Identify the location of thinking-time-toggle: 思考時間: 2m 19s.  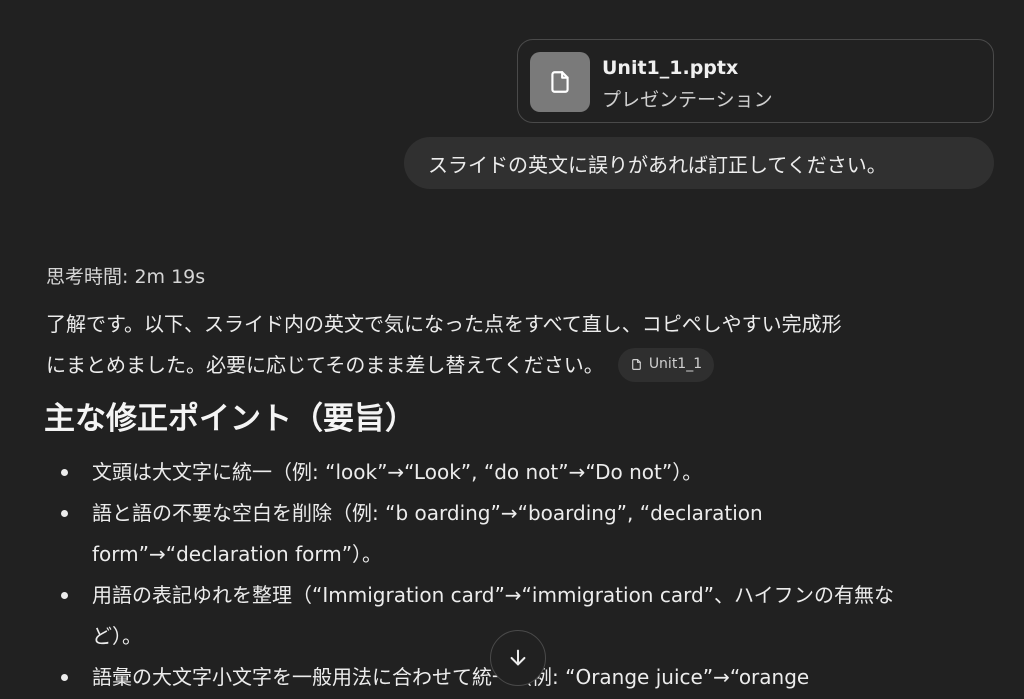
(125, 275).